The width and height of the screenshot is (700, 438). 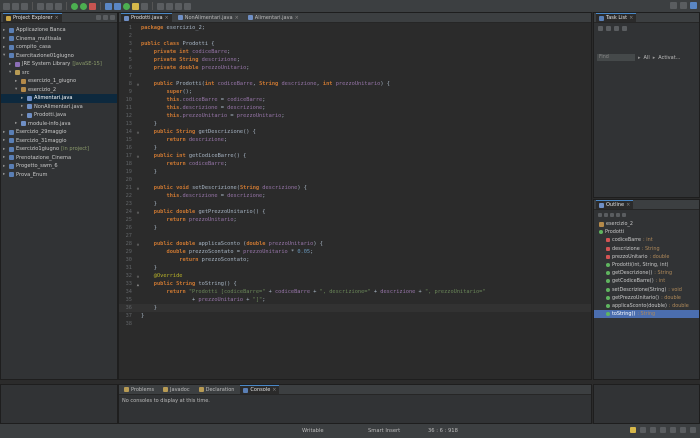 I want to click on run-icon, so click(x=83, y=6).